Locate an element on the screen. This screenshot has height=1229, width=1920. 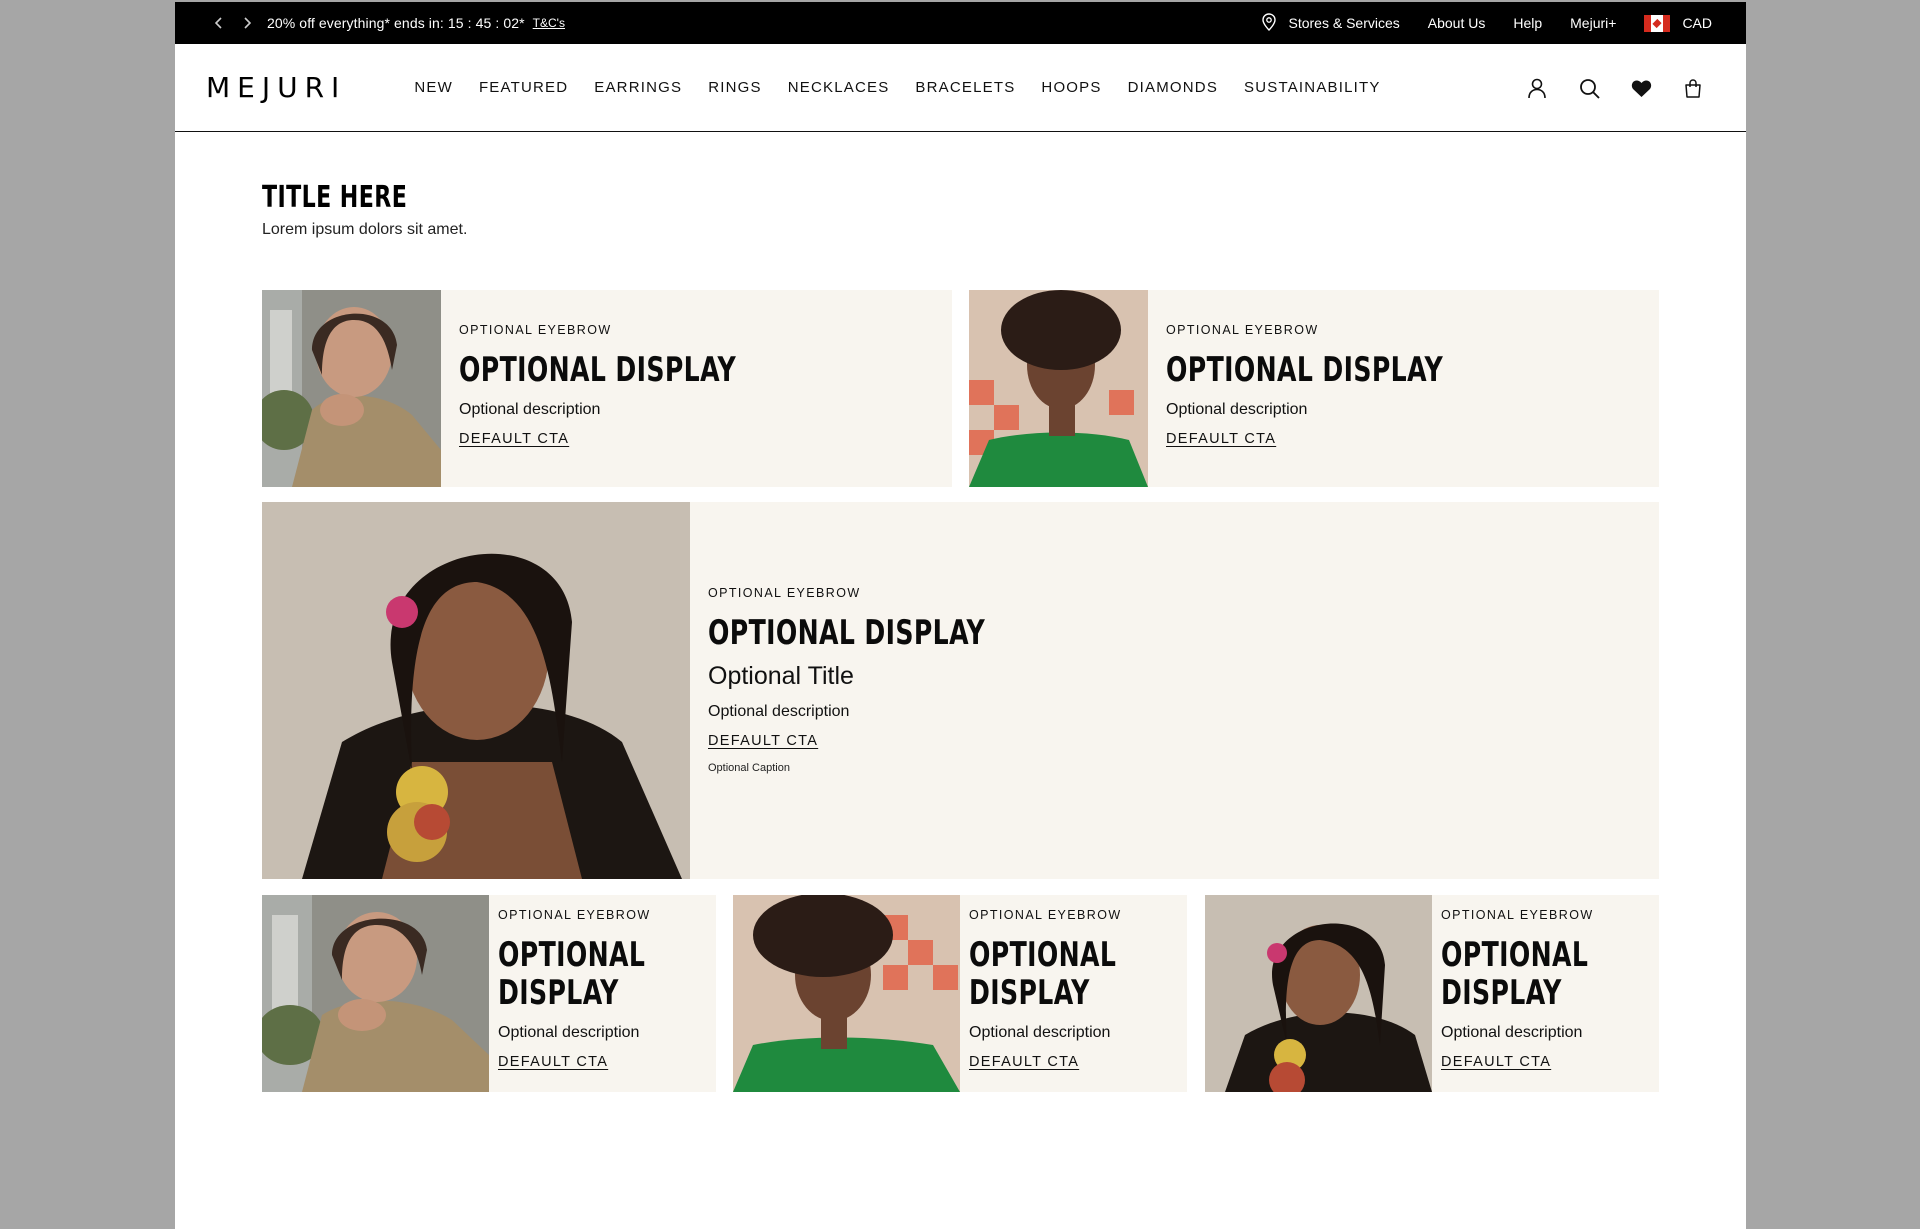
prev-arrow-icon is located at coordinates (219, 23).